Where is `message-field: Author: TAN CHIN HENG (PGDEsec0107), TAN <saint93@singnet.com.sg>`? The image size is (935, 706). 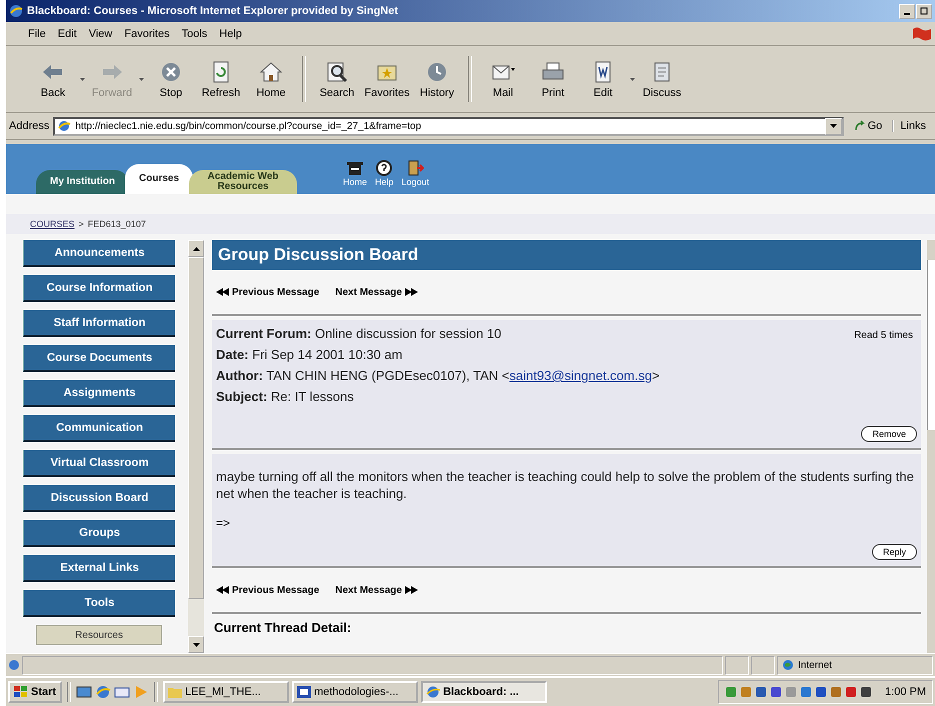
message-field: Author: TAN CHIN HENG (PGDEsec0107), TAN <saint93@singnet.com.sg> is located at coordinates (438, 375).